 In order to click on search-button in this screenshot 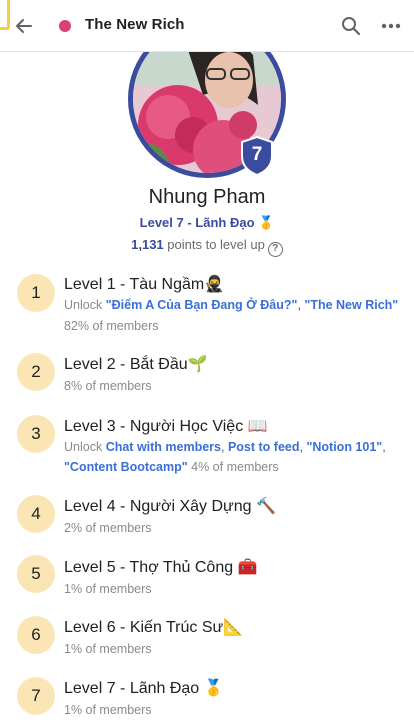, I will do `click(351, 26)`.